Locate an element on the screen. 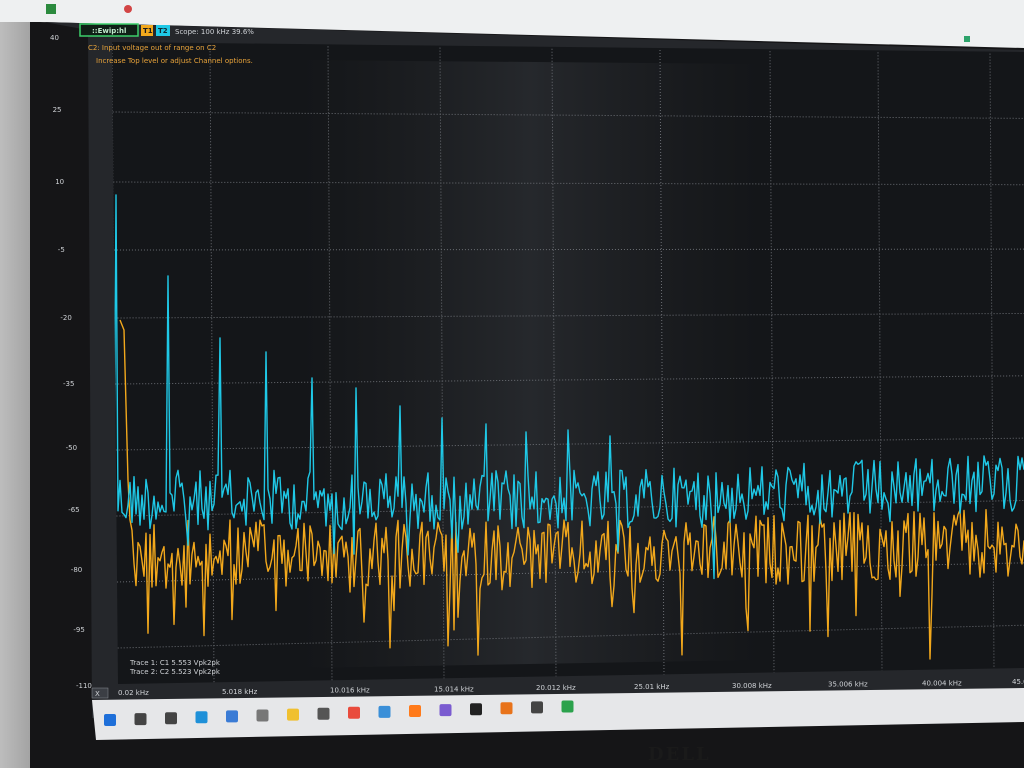 This screenshot has height=768, width=1024. warning-line-1: C2: Input voltage out of range on C2 is located at coordinates (152, 48).